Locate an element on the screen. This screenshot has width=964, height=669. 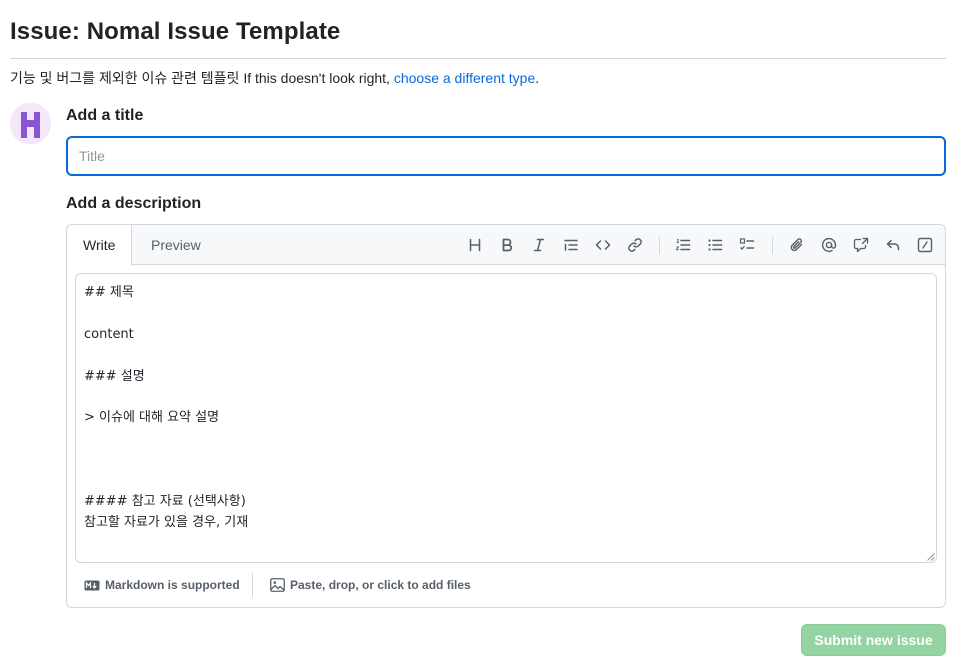
choose-different-type-link: choose a different type is located at coordinates (464, 78).